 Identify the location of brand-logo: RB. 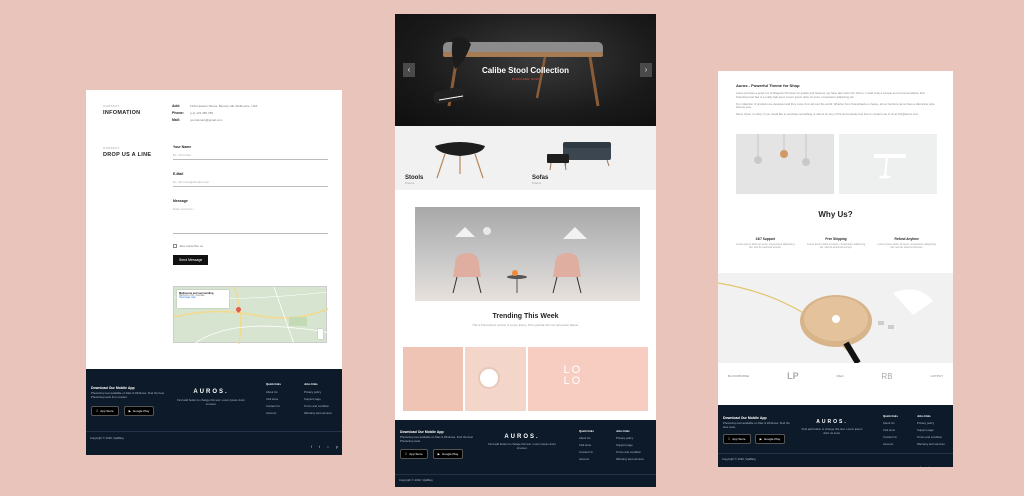
(886, 376).